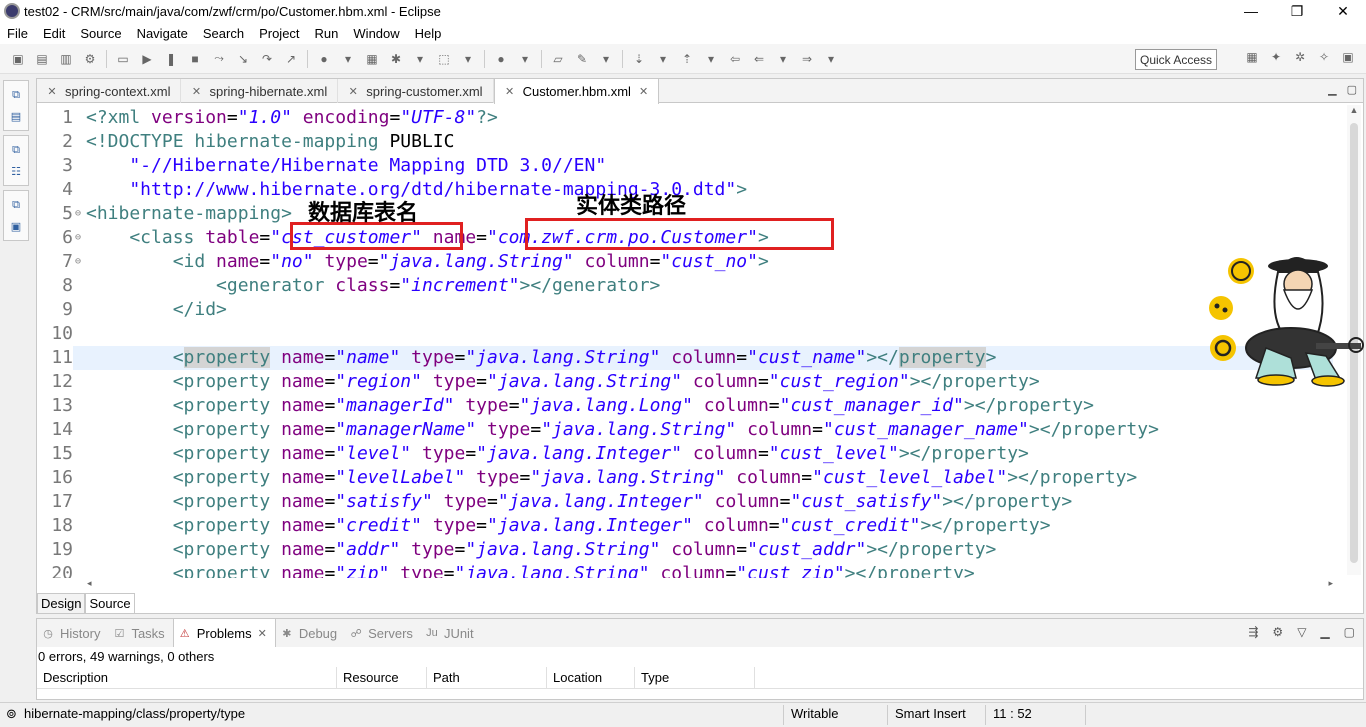 The height and width of the screenshot is (727, 1366). I want to click on console-icon: ▭, so click(123, 59).